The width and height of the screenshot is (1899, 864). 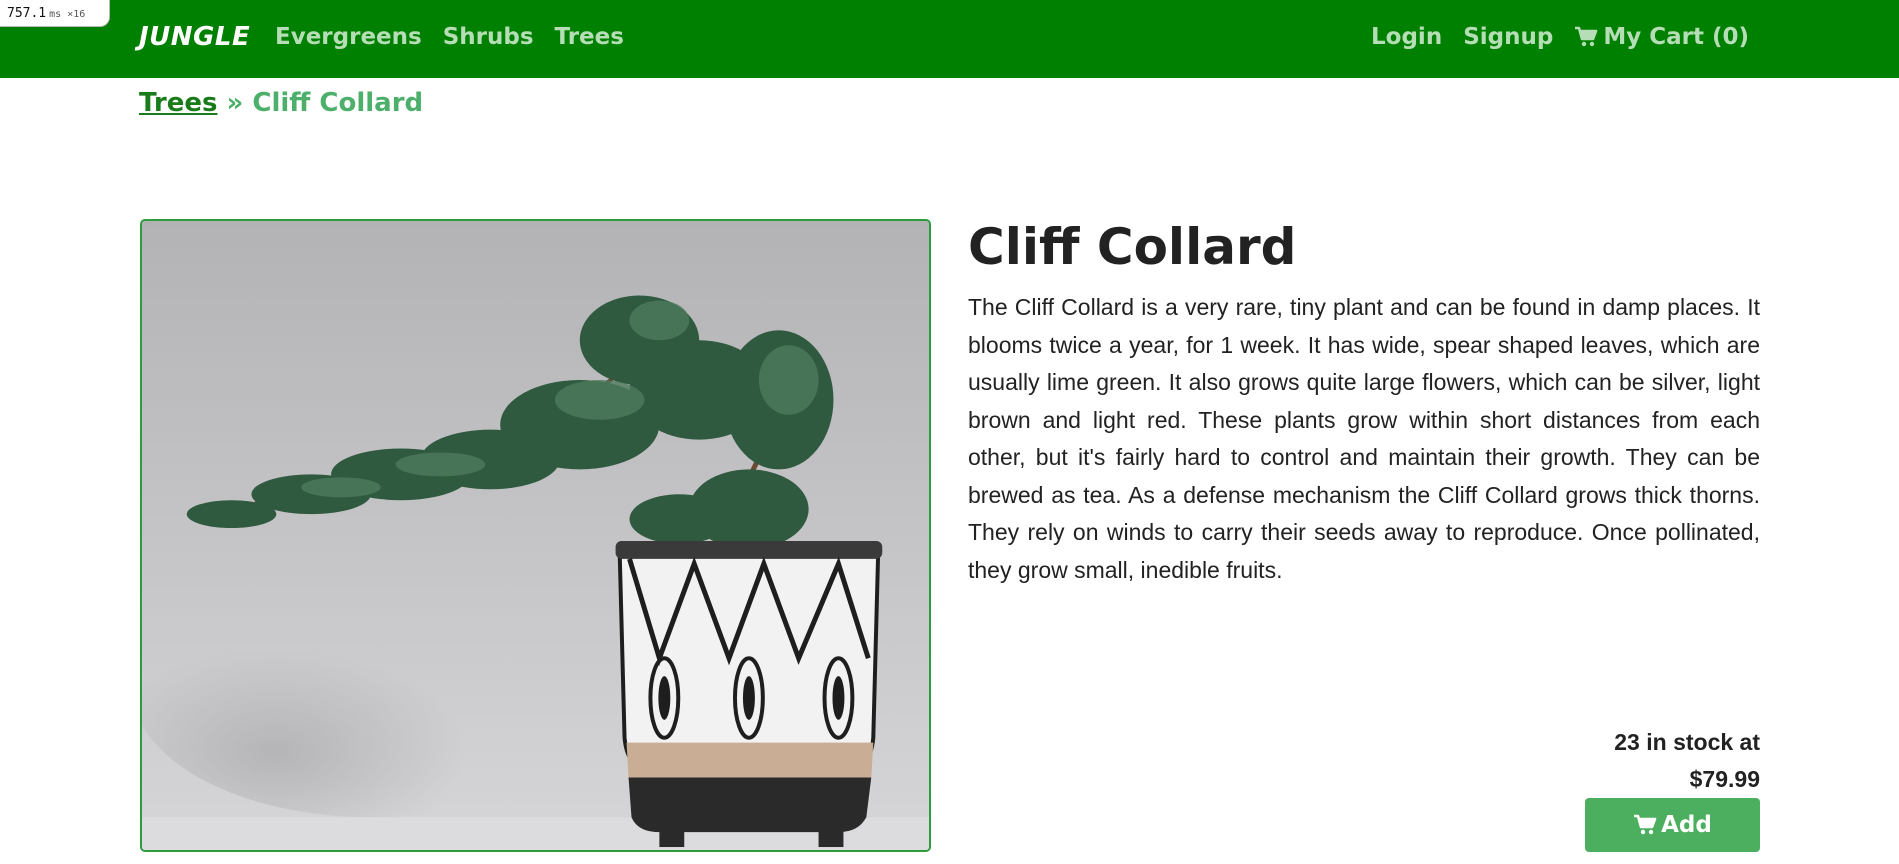 What do you see at coordinates (67, 14) in the screenshot?
I see `perf-suffix: ms ×16` at bounding box center [67, 14].